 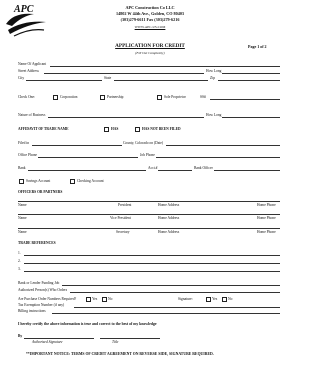 What do you see at coordinates (120, 218) in the screenshot?
I see `officer-title-label: Vice President` at bounding box center [120, 218].